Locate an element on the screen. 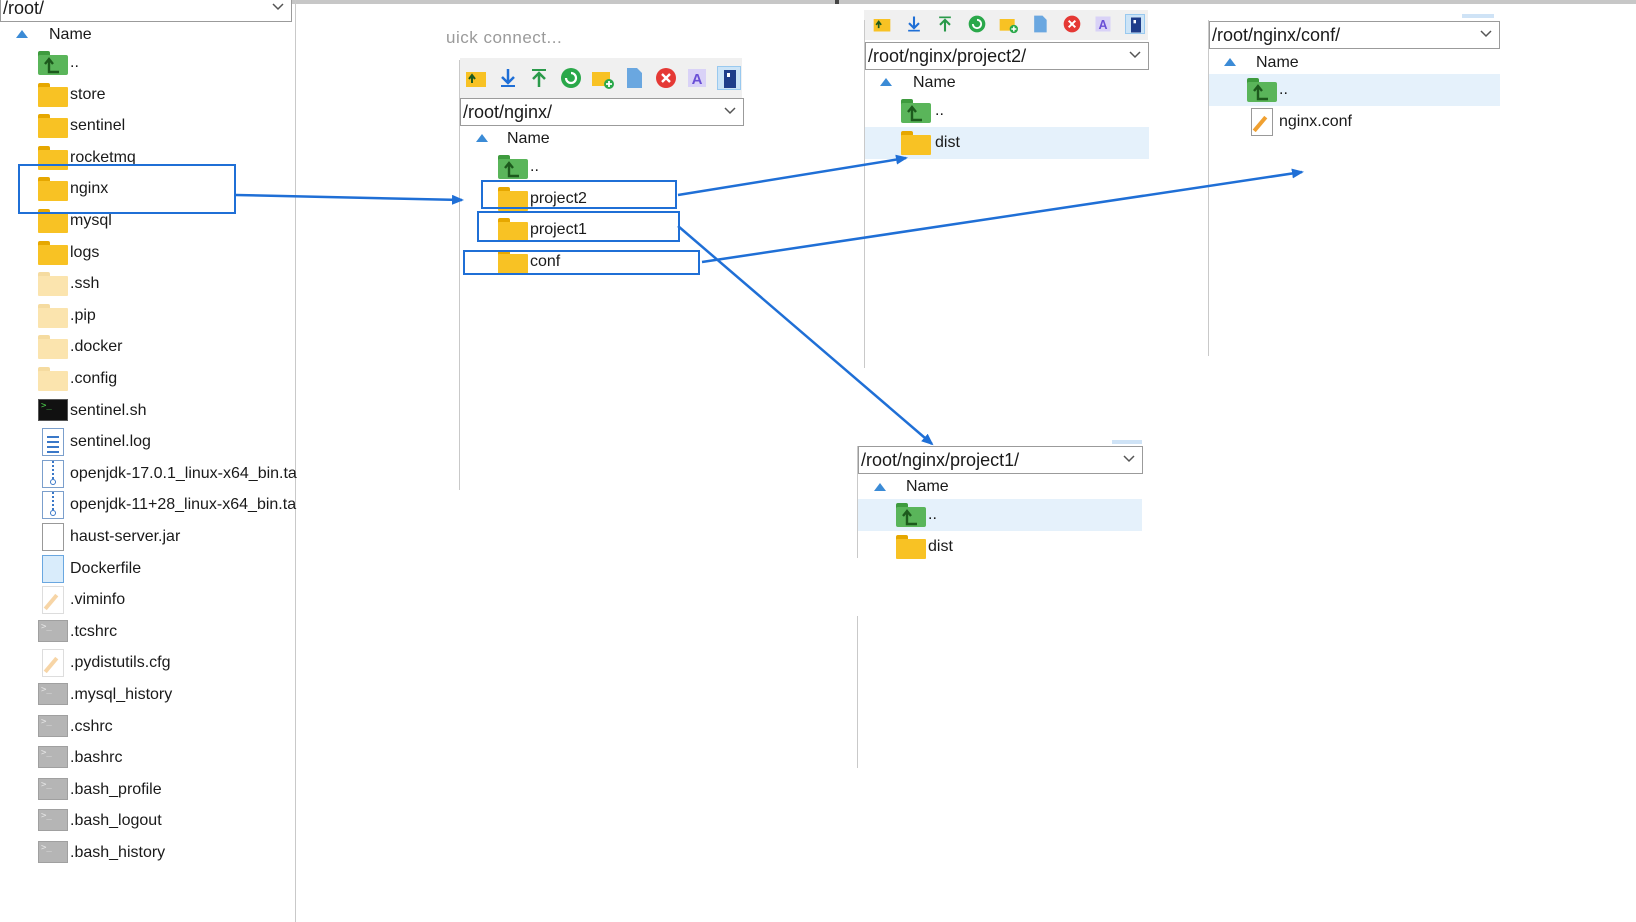 This screenshot has width=1636, height=922. arrow-nginx-to-nginx-panel is located at coordinates (349, 199).